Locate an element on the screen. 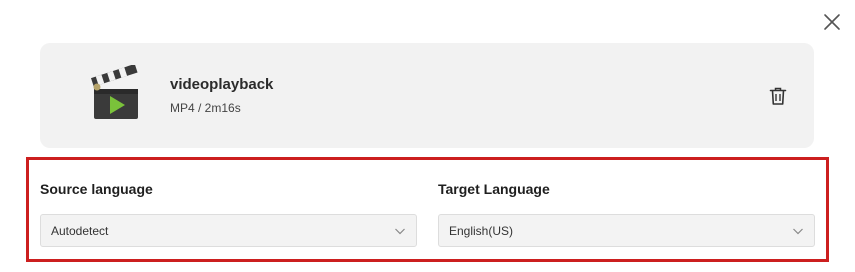 The width and height of the screenshot is (855, 272). source-language-label: Source language is located at coordinates (96, 189).